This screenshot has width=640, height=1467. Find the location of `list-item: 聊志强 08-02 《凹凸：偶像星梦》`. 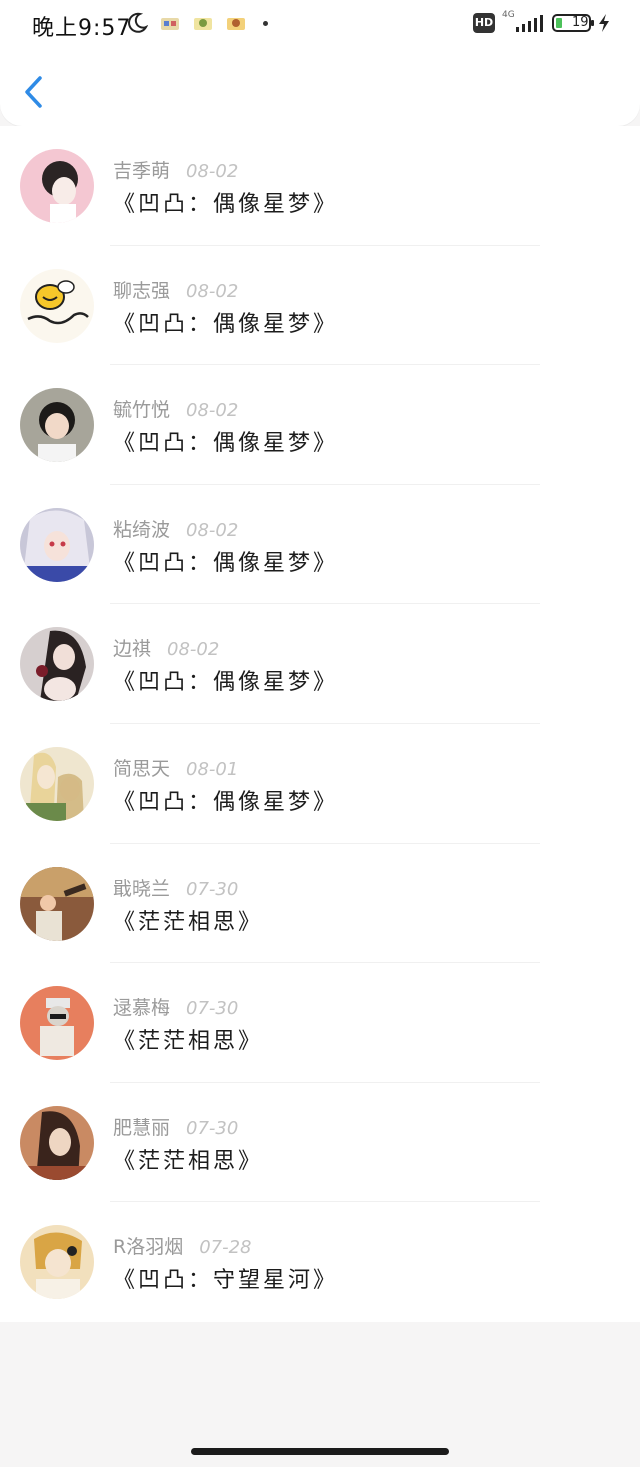

list-item: 聊志强 08-02 《凹凸：偶像星梦》 is located at coordinates (320, 306).